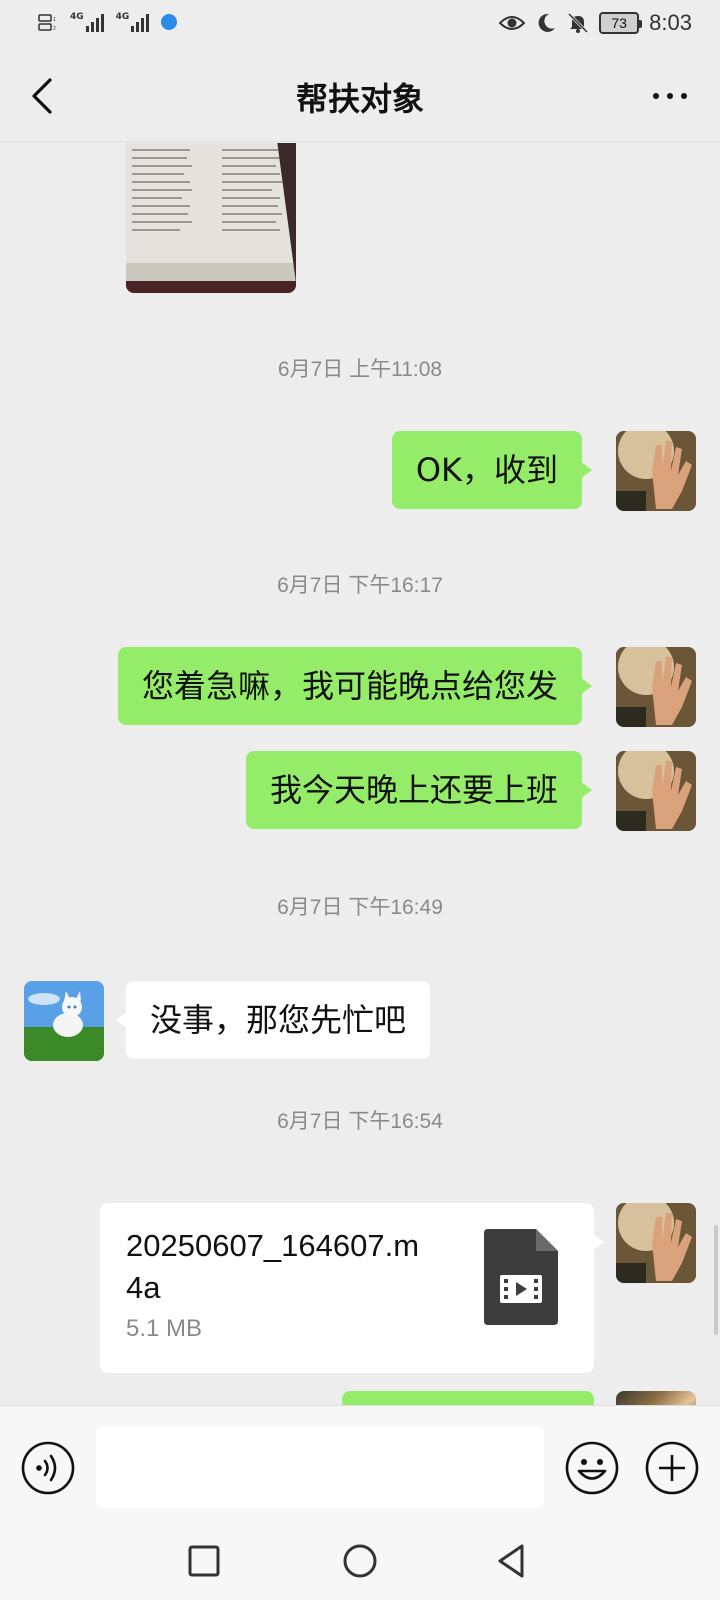 This screenshot has width=720, height=1600. I want to click on chat-title: 帮扶对象, so click(359, 99).